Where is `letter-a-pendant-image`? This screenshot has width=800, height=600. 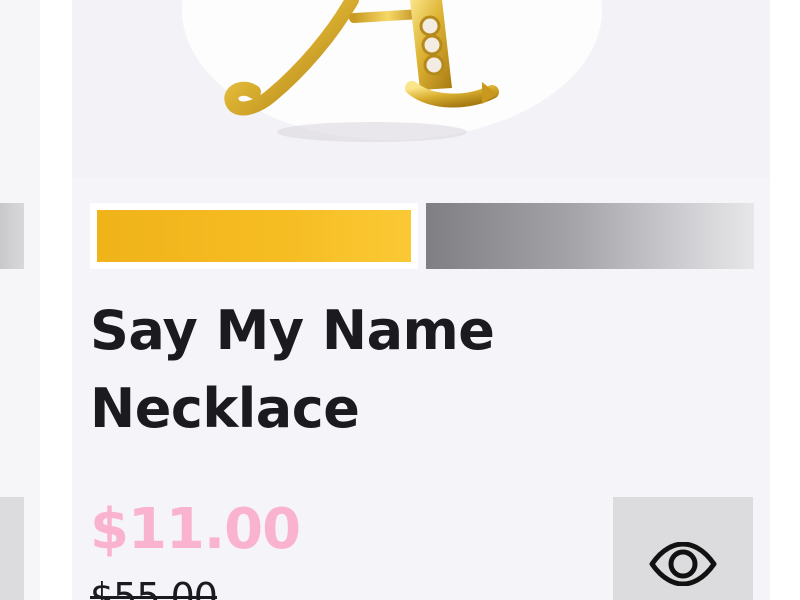 letter-a-pendant-image is located at coordinates (361, 71).